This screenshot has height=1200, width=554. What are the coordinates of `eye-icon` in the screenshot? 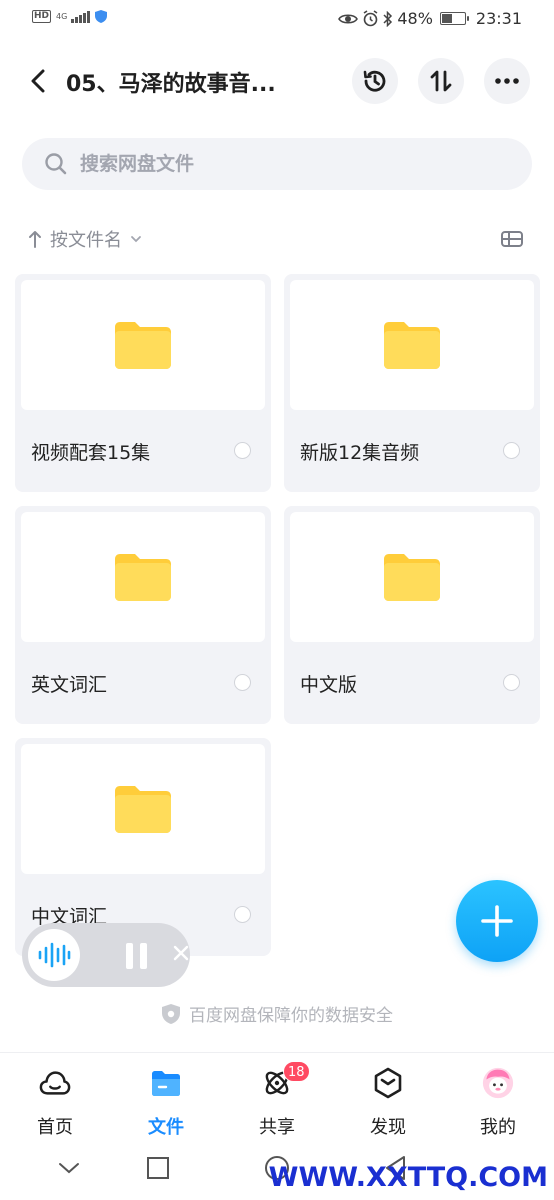 It's located at (348, 18).